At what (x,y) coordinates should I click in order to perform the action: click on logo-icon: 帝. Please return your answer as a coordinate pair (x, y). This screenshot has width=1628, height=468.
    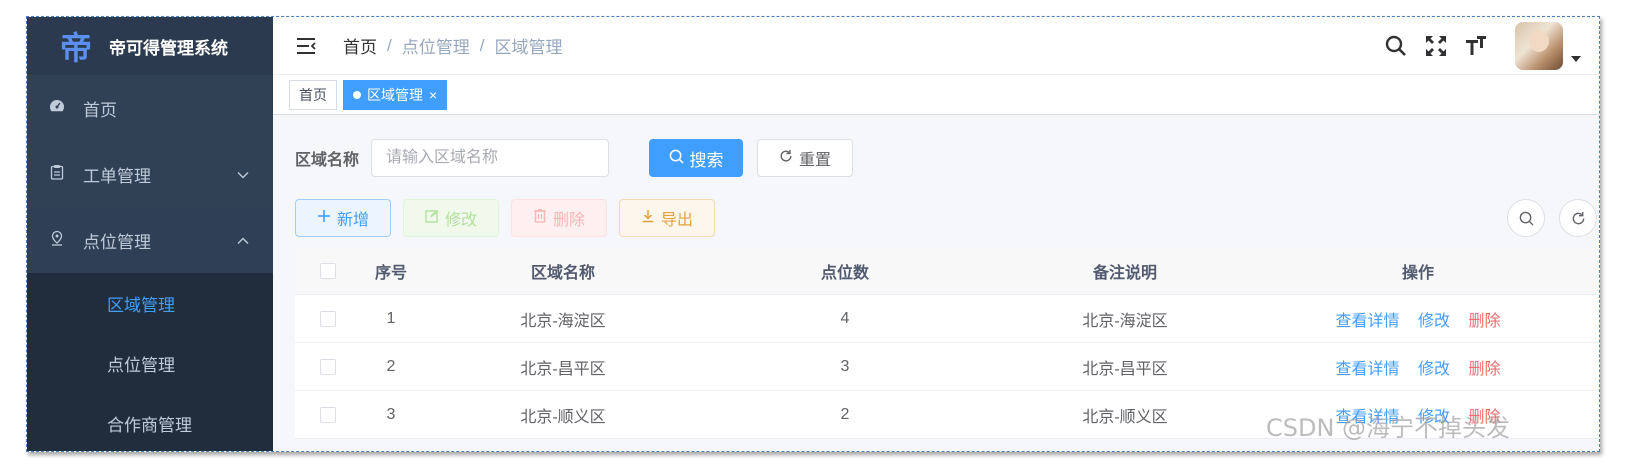
    Looking at the image, I should click on (75, 48).